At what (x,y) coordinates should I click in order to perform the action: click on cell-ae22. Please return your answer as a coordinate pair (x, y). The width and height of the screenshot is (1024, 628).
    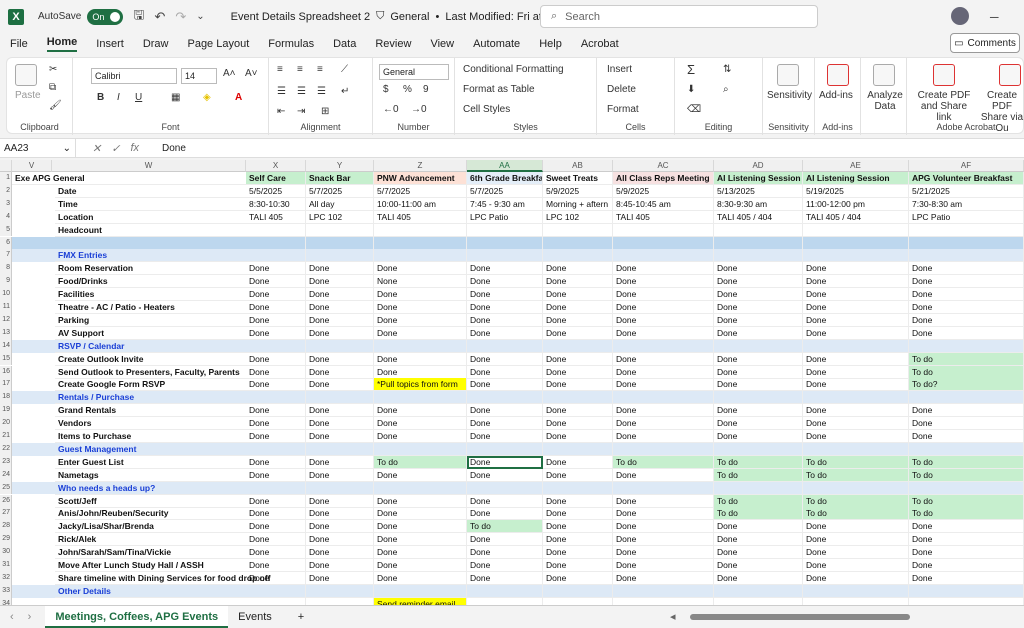
    Looking at the image, I should click on (856, 449).